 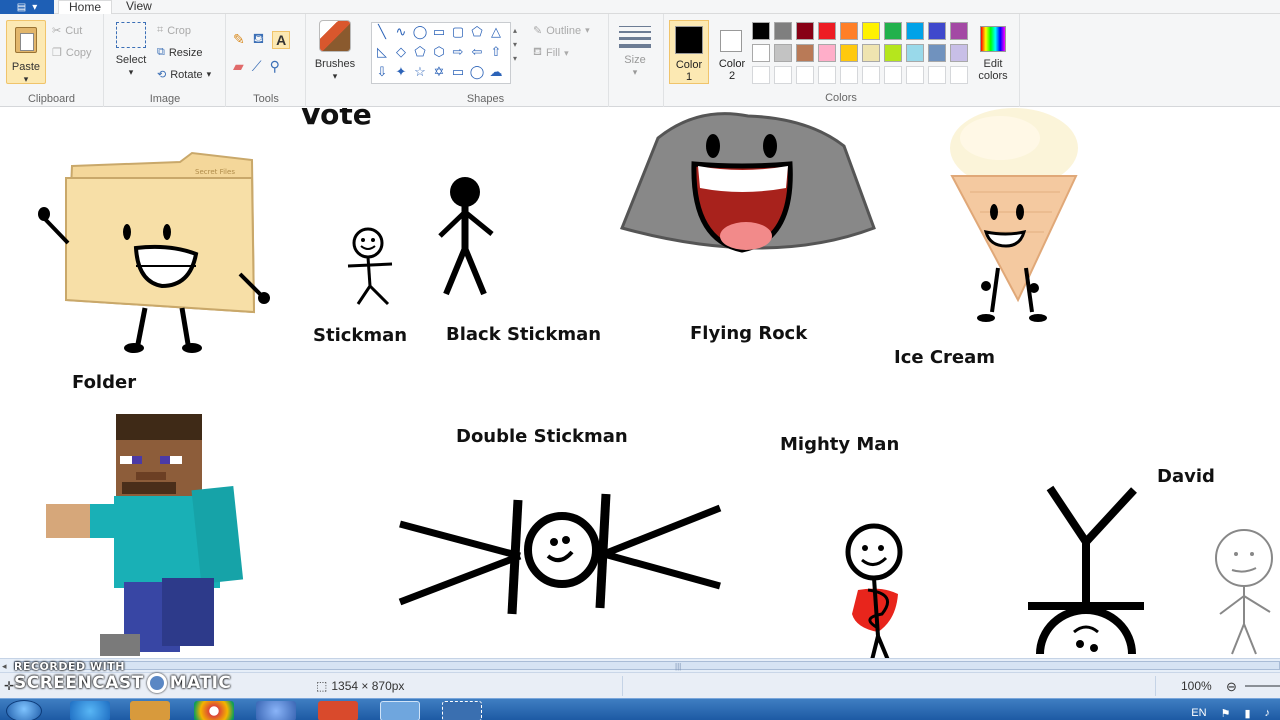 What do you see at coordinates (462, 710) in the screenshot?
I see `snipping-tool-icon` at bounding box center [462, 710].